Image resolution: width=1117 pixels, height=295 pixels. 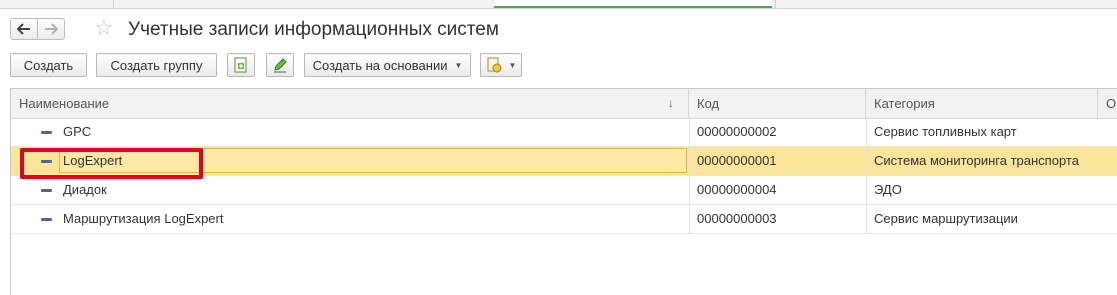 What do you see at coordinates (564, 132) in the screenshot?
I see `table-row: GPC 00000000002 Сервис топливных карт` at bounding box center [564, 132].